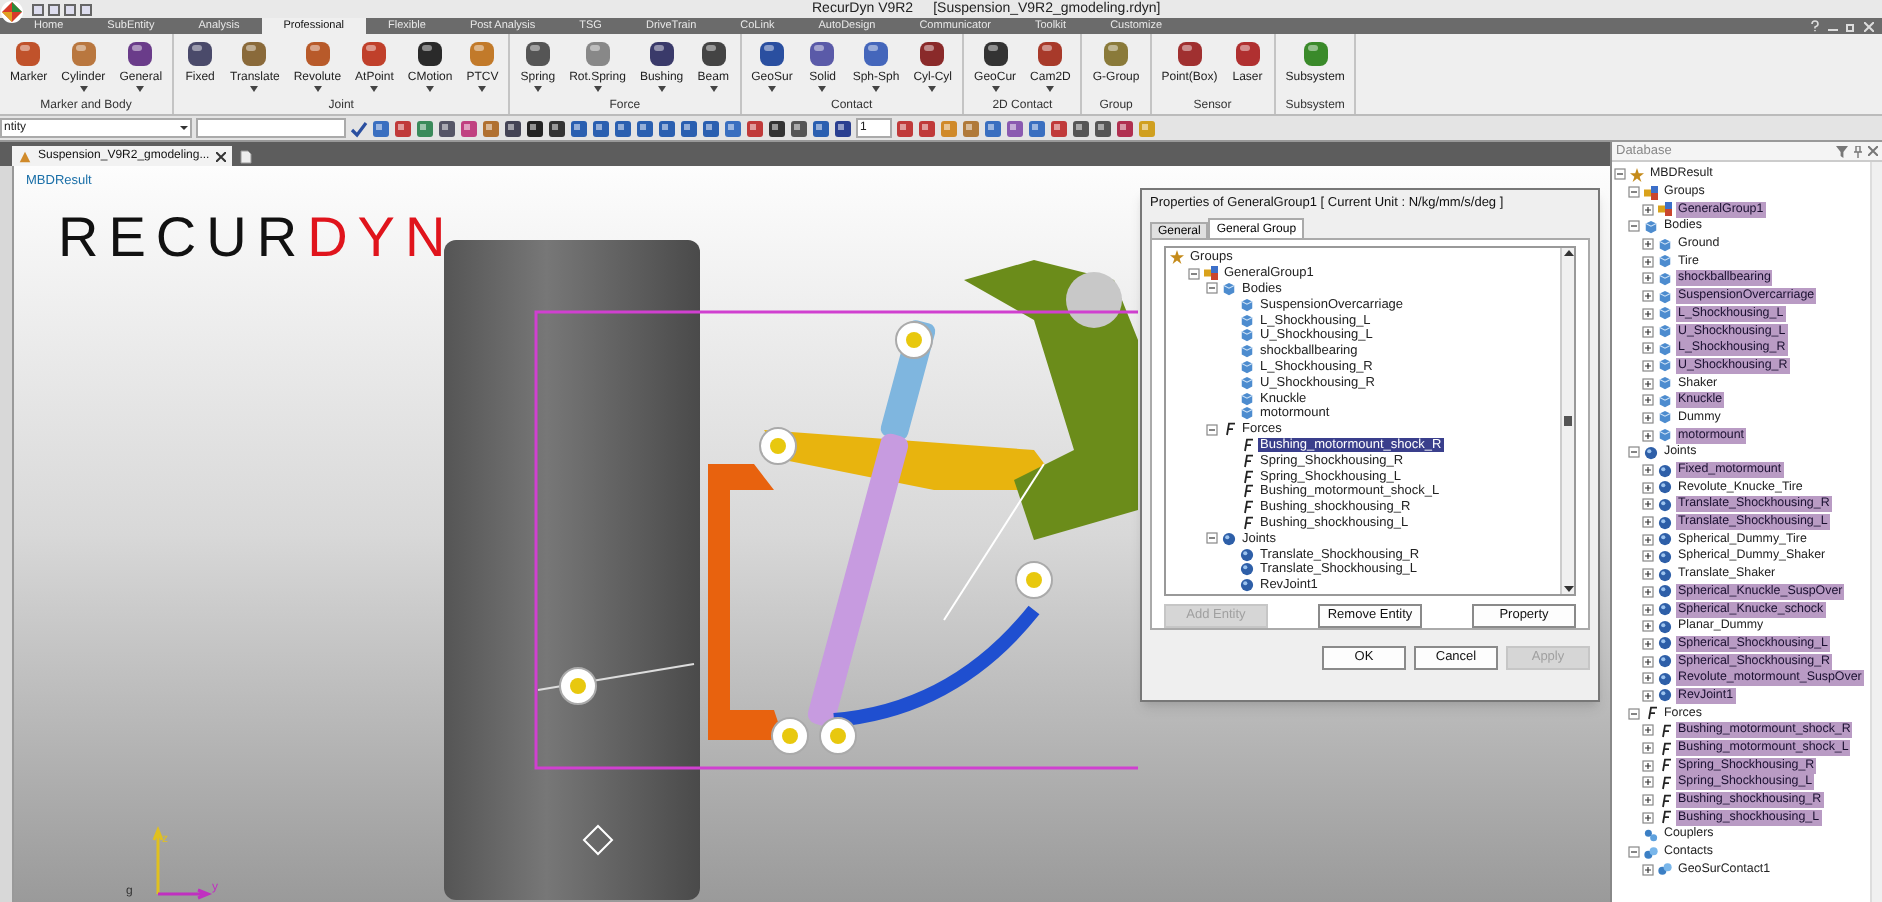 The width and height of the screenshot is (1882, 902). What do you see at coordinates (220, 156) in the screenshot?
I see `close-icon` at bounding box center [220, 156].